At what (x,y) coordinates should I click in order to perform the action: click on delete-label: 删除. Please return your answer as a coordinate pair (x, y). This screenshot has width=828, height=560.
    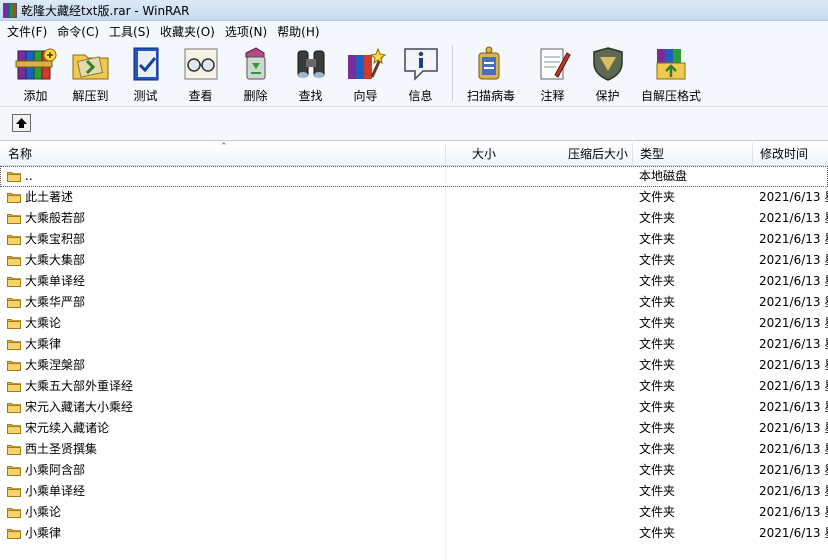
    Looking at the image, I should click on (255, 96).